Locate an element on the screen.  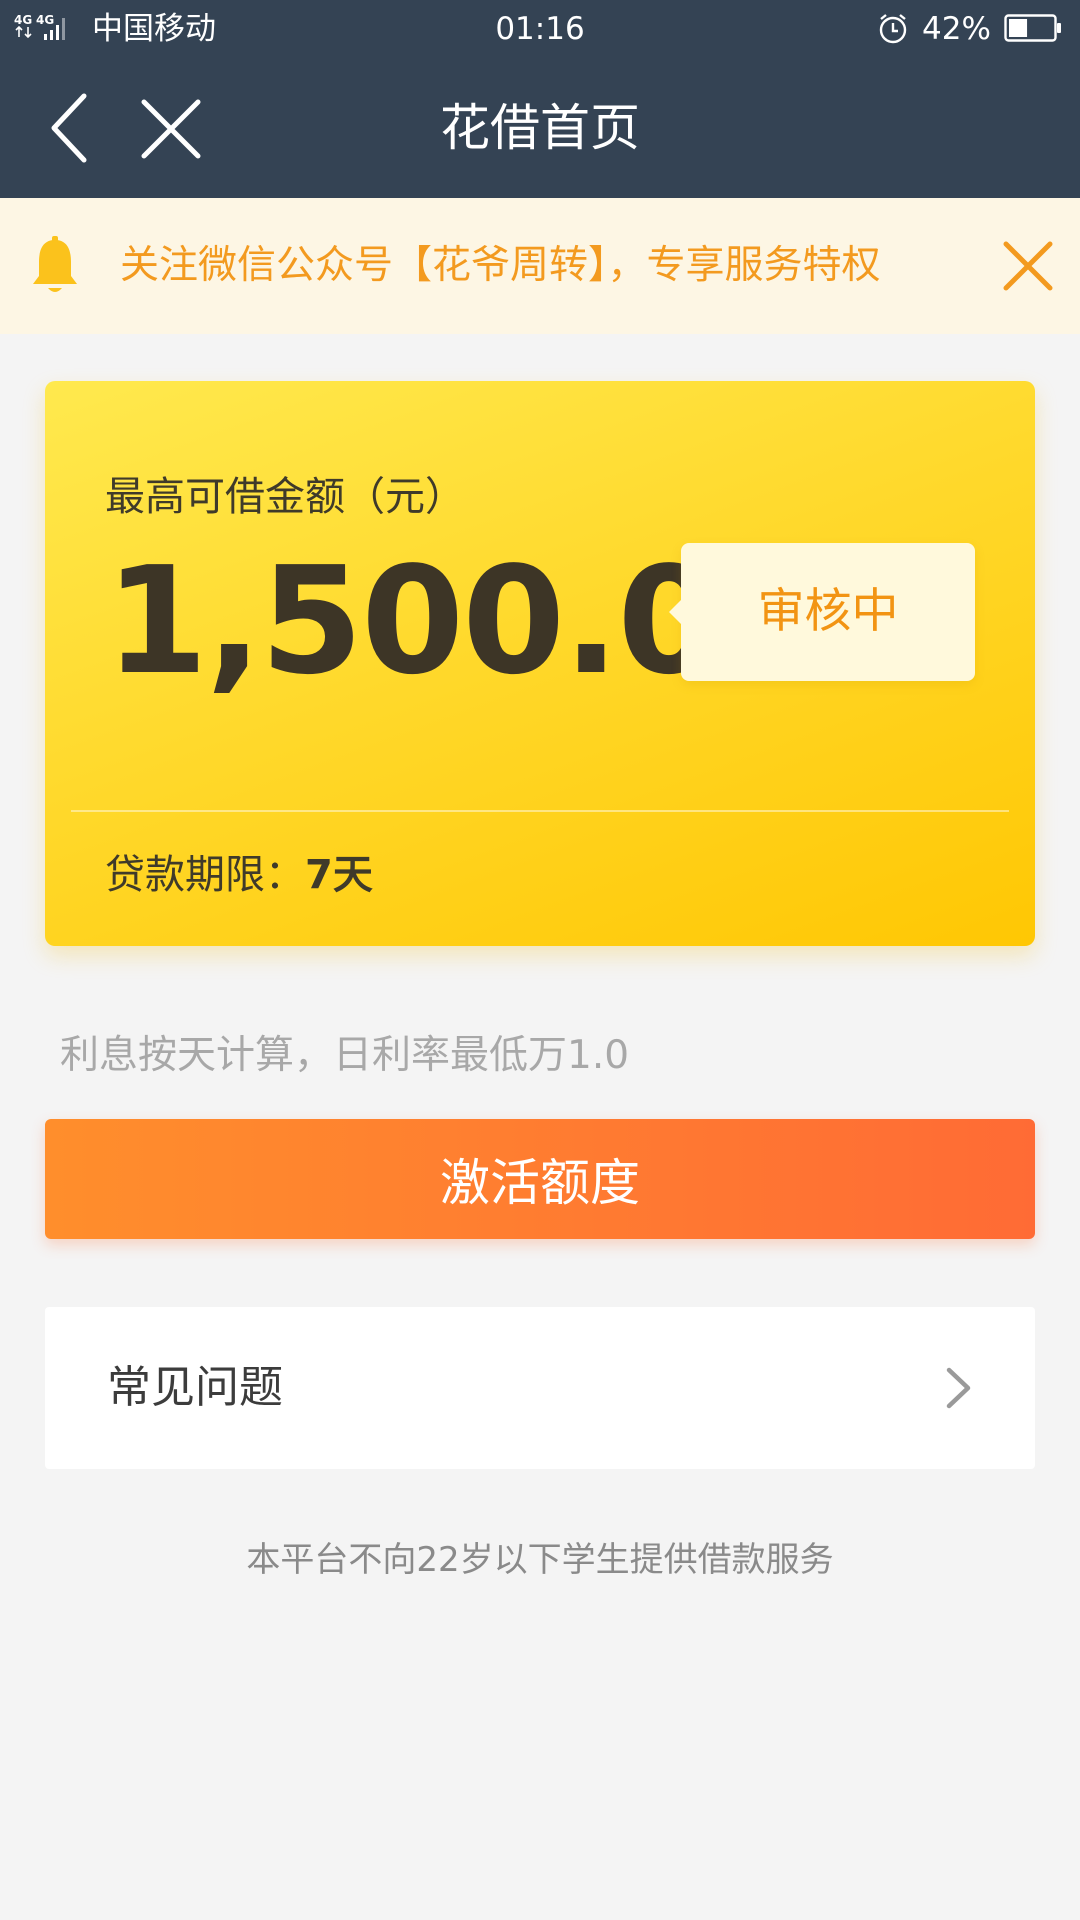
status-time: 01:16 is located at coordinates (540, 29).